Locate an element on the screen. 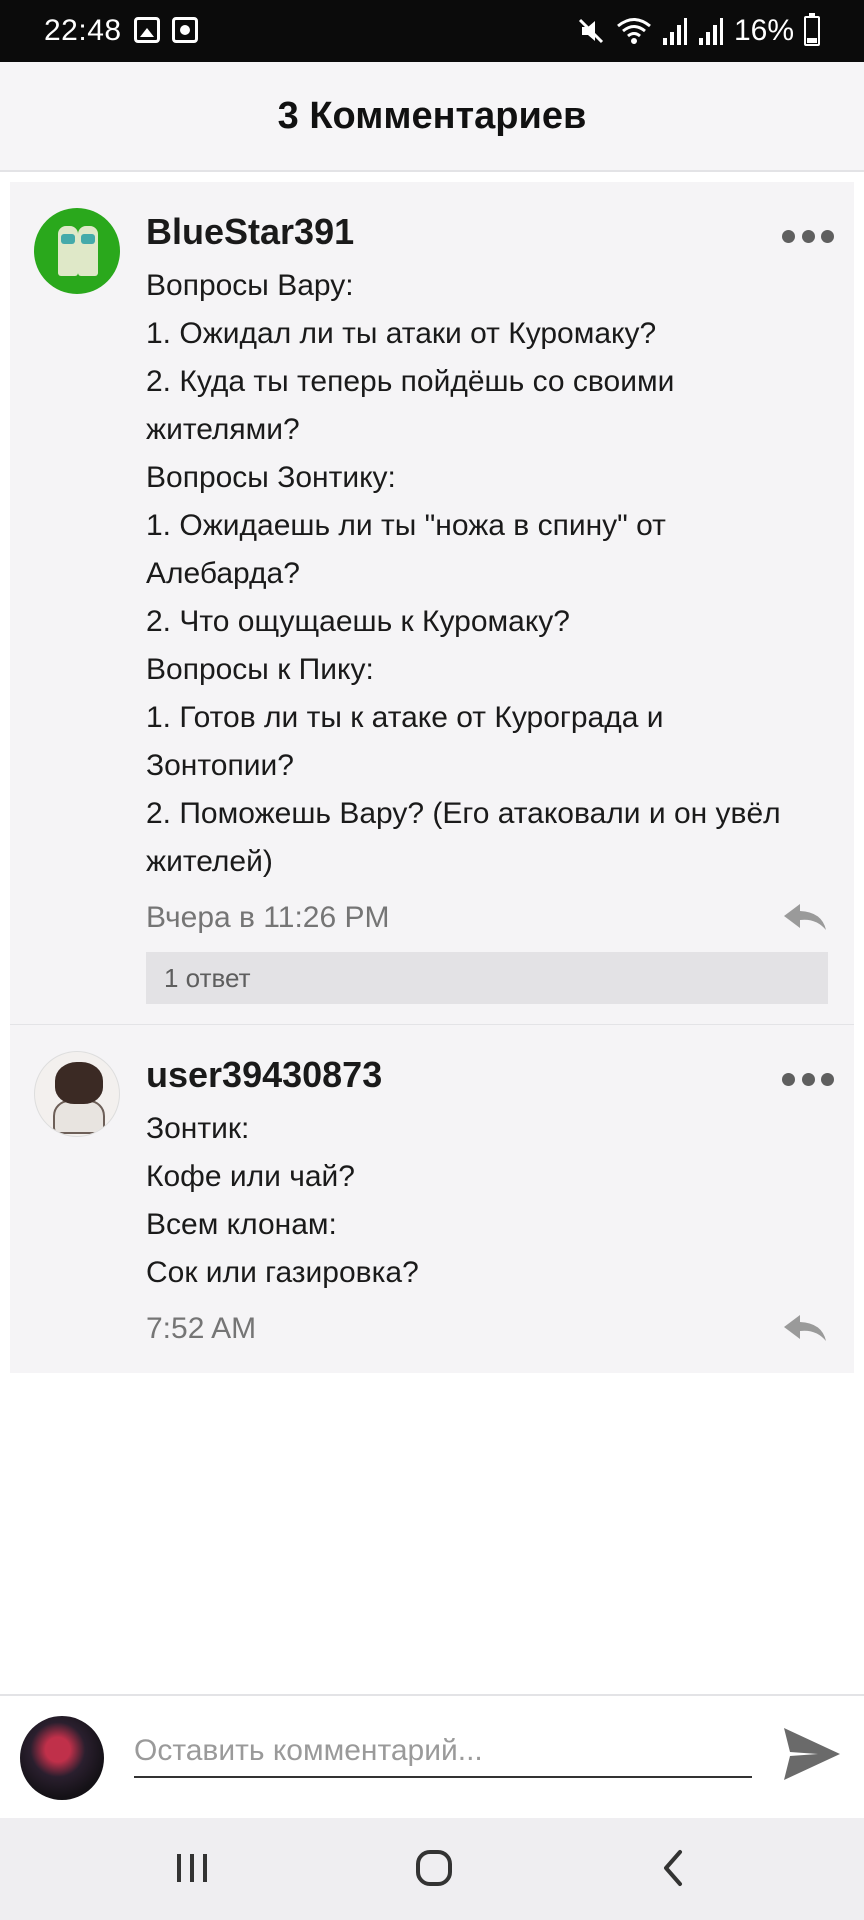 This screenshot has height=1920, width=864. comment-line: 2. Куда ты теперь пойдёшь со своими is located at coordinates (410, 381).